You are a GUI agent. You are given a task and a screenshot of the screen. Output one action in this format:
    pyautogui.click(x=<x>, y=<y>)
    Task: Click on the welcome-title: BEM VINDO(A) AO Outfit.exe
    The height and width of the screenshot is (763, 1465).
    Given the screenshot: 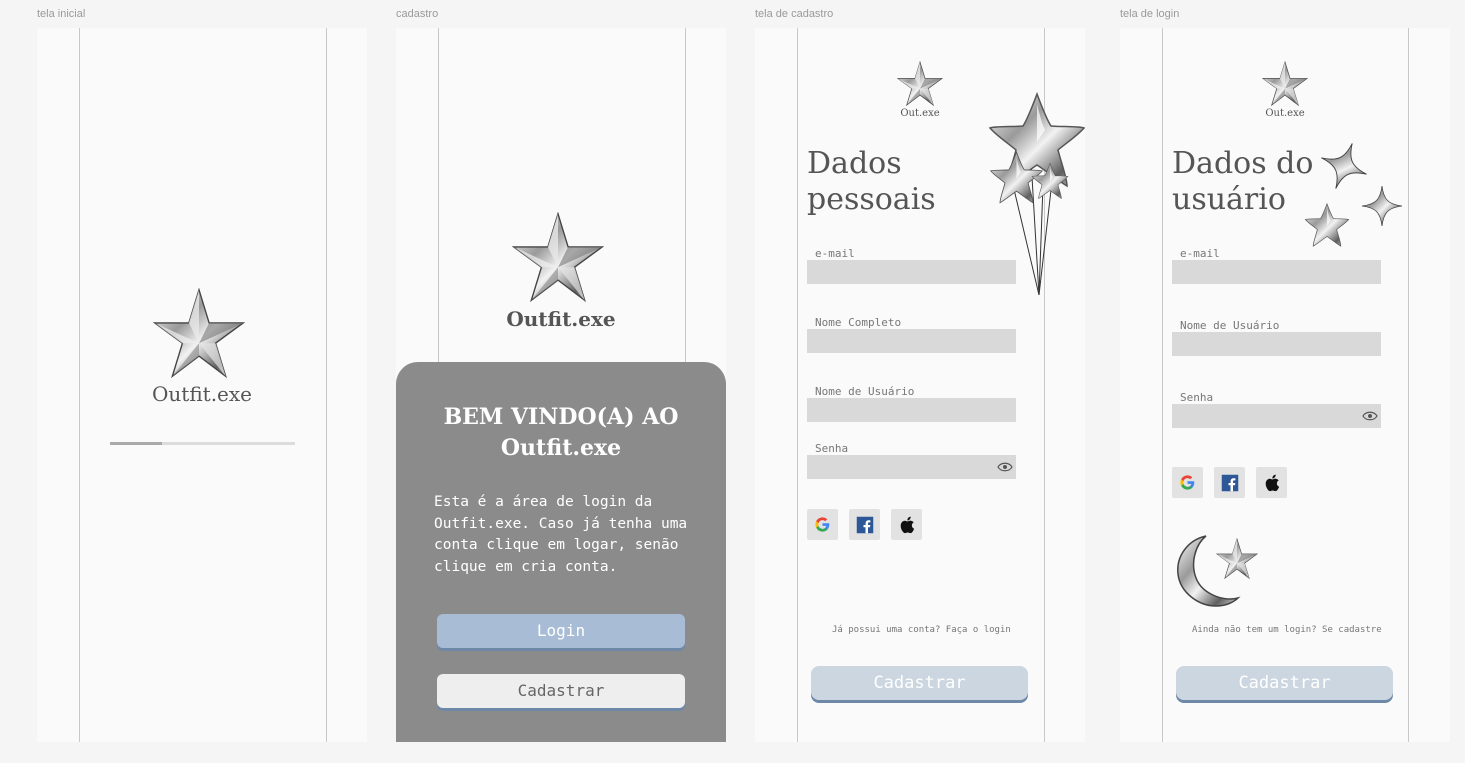 What is the action you would take?
    pyautogui.click(x=561, y=433)
    